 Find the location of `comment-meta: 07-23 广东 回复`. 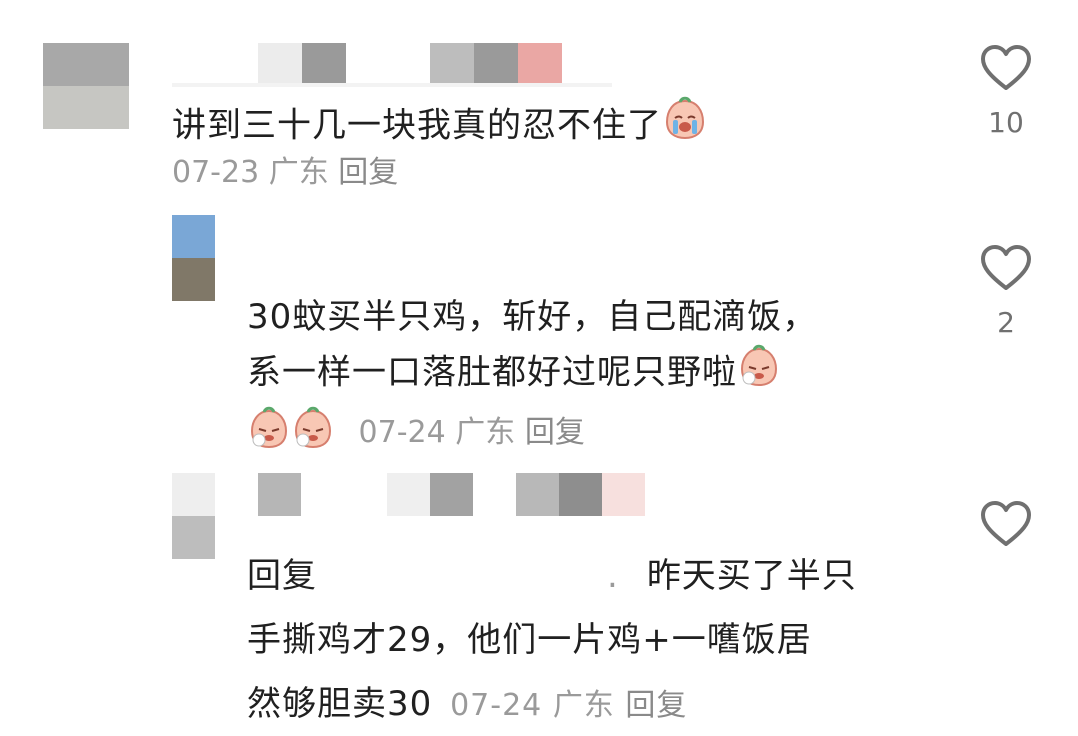

comment-meta: 07-23 广东 回复 is located at coordinates (285, 173).